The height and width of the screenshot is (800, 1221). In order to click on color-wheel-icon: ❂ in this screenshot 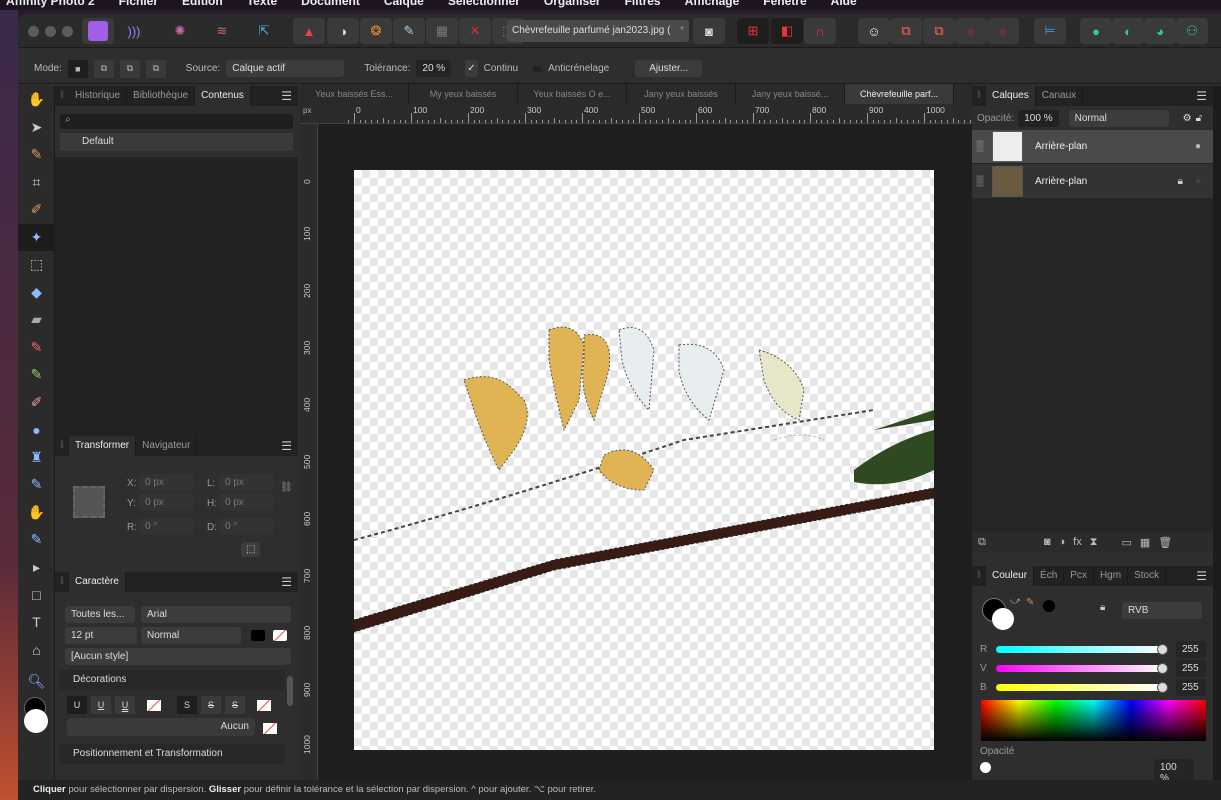, I will do `click(376, 31)`.